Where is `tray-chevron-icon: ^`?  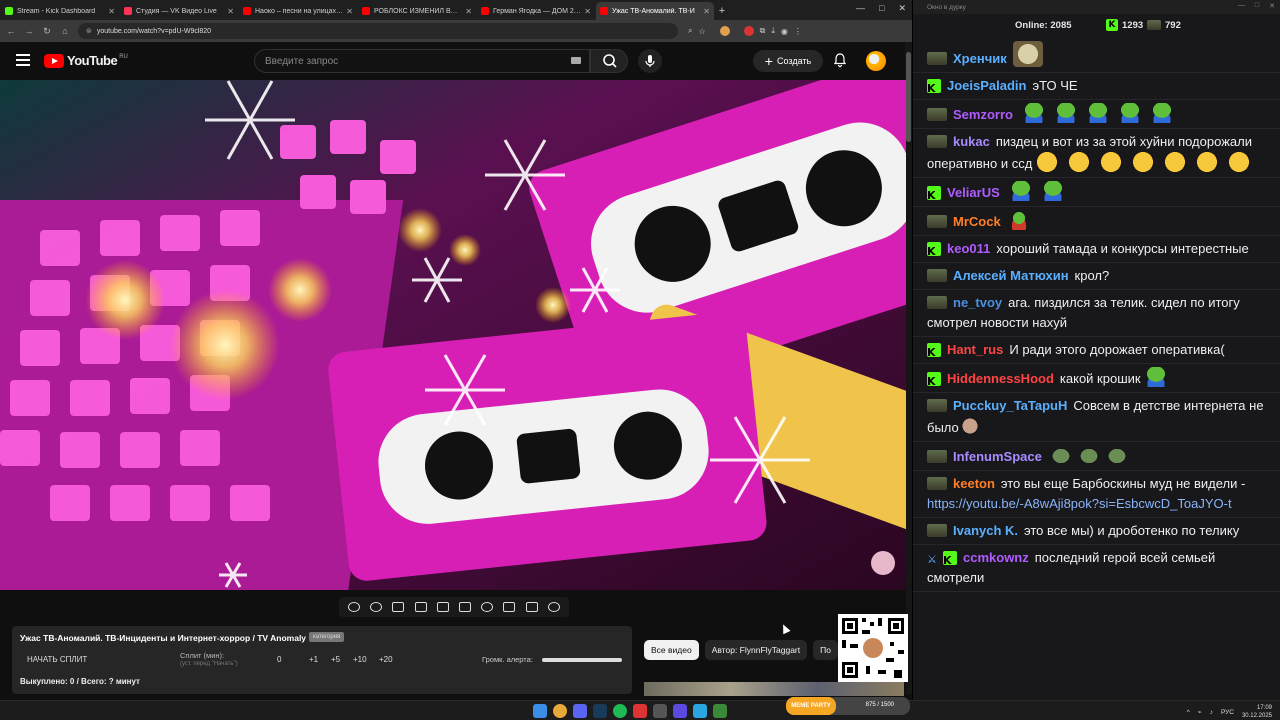
tray-chevron-icon: ^ is located at coordinates (1188, 712).